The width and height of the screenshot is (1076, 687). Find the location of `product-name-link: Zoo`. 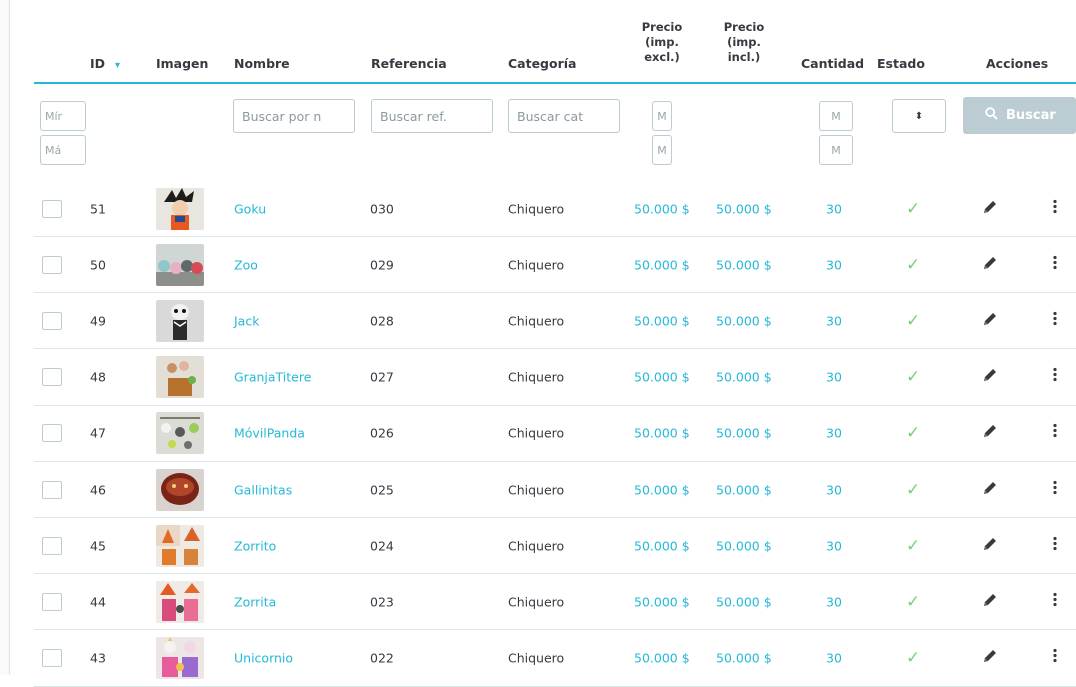

product-name-link: Zoo is located at coordinates (246, 264).